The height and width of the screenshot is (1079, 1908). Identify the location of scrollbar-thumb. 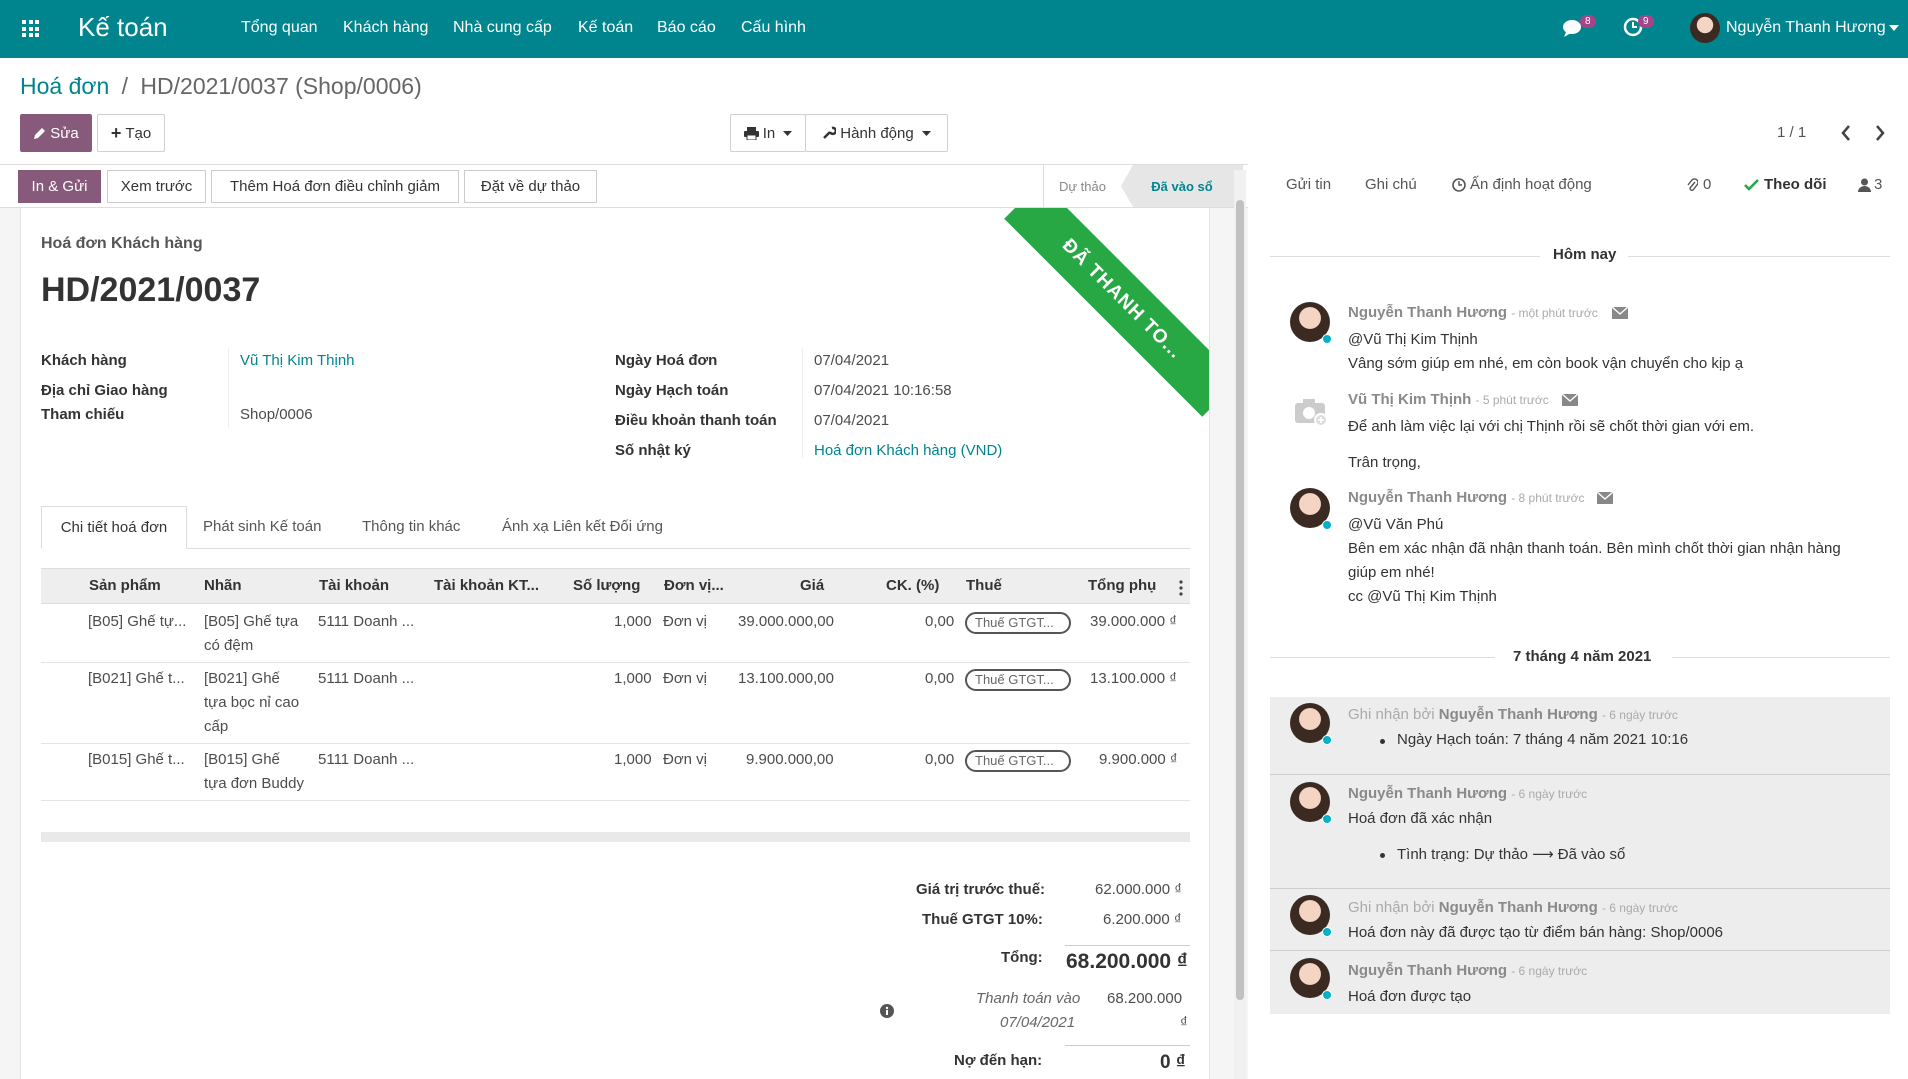
(1240, 600).